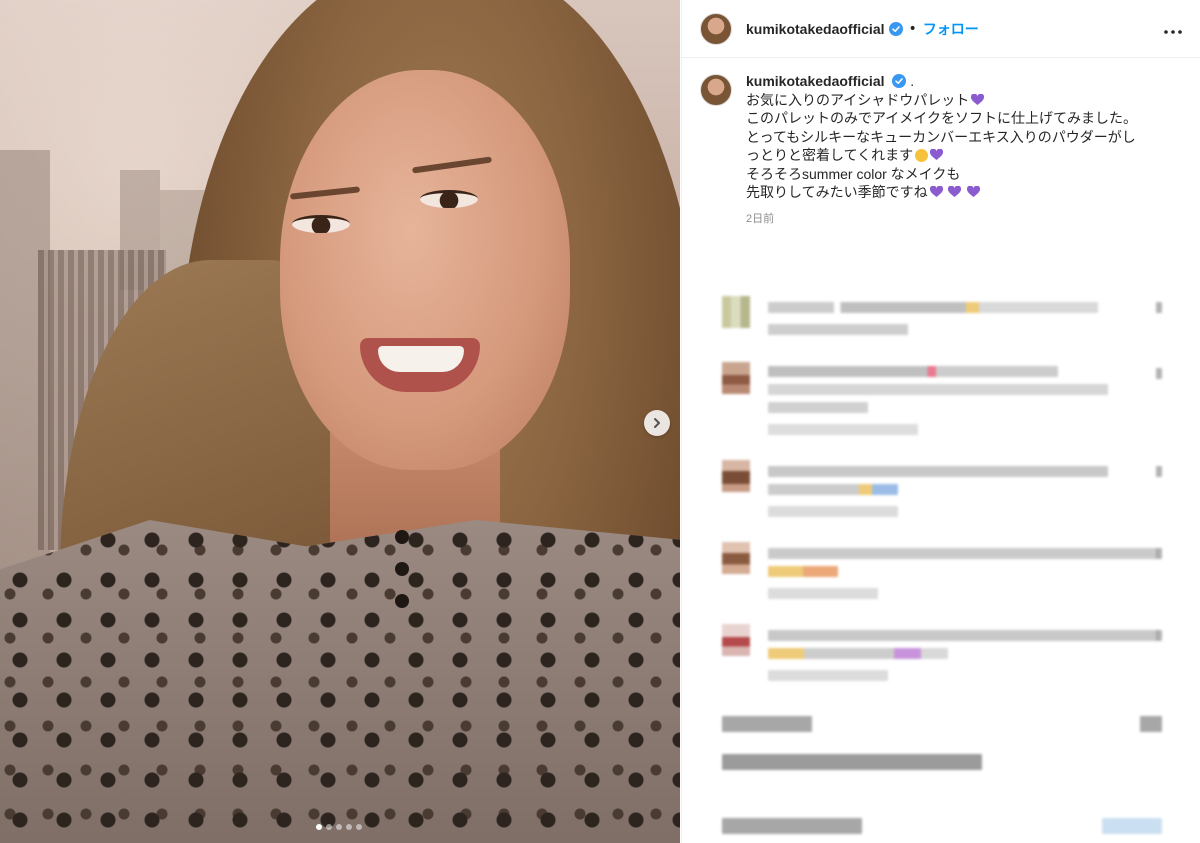  What do you see at coordinates (425, 270) in the screenshot?
I see `photo-face` at bounding box center [425, 270].